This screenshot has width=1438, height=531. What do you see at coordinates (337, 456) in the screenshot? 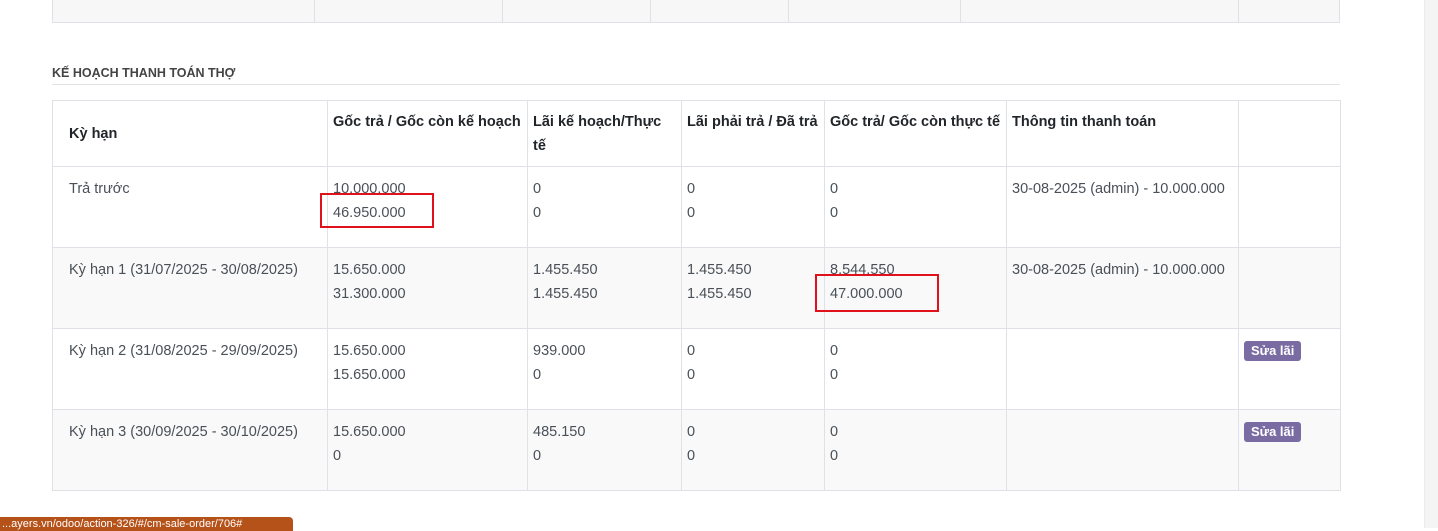
I see `plan-principal-remaining: 0` at bounding box center [337, 456].